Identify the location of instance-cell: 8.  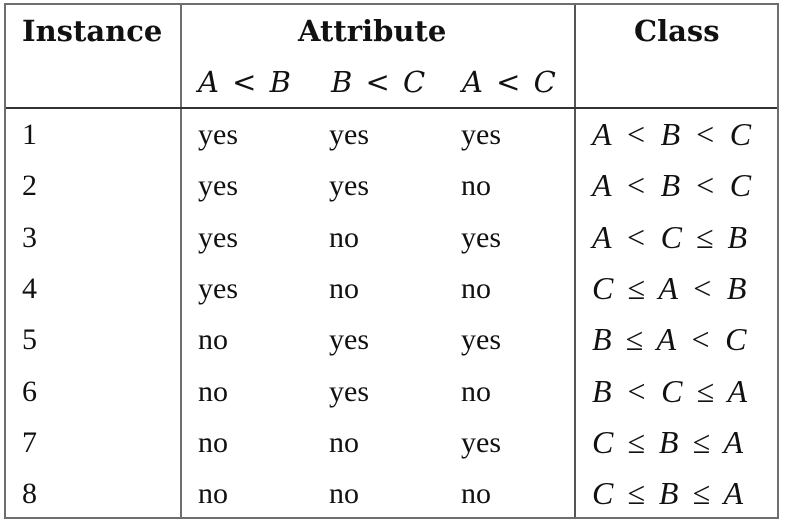
(29, 494).